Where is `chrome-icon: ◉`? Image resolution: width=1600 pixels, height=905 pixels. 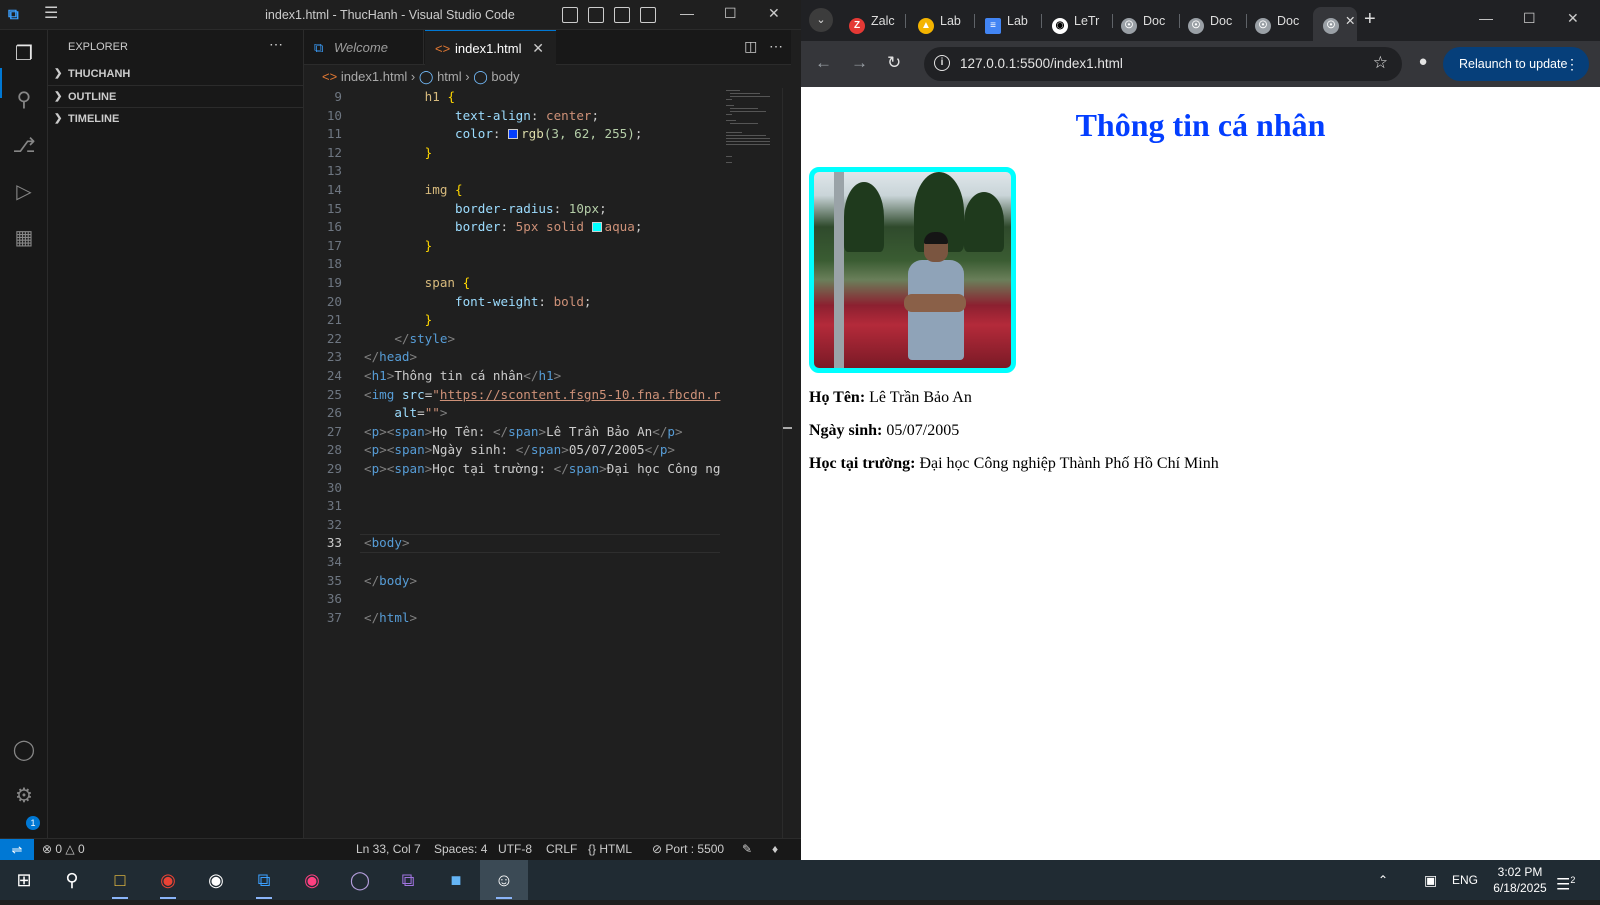 chrome-icon: ◉ is located at coordinates (168, 880).